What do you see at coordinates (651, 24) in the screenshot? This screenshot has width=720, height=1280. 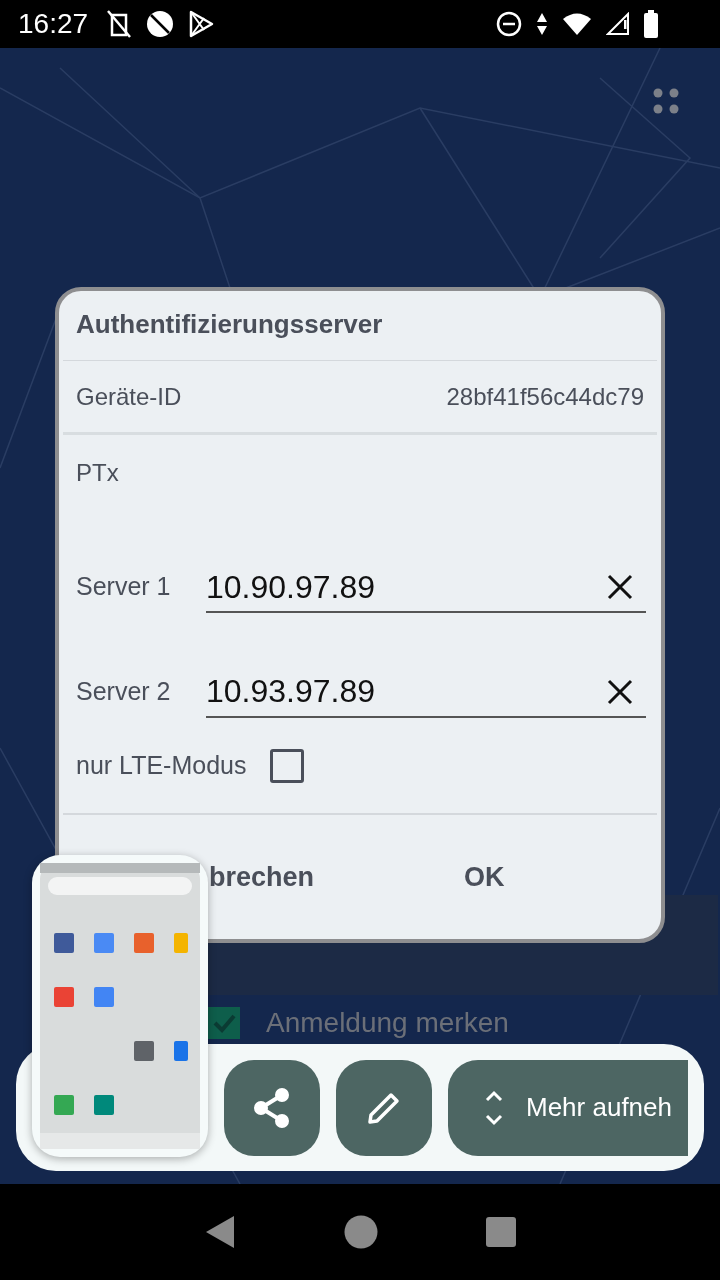 I see `battery-icon` at bounding box center [651, 24].